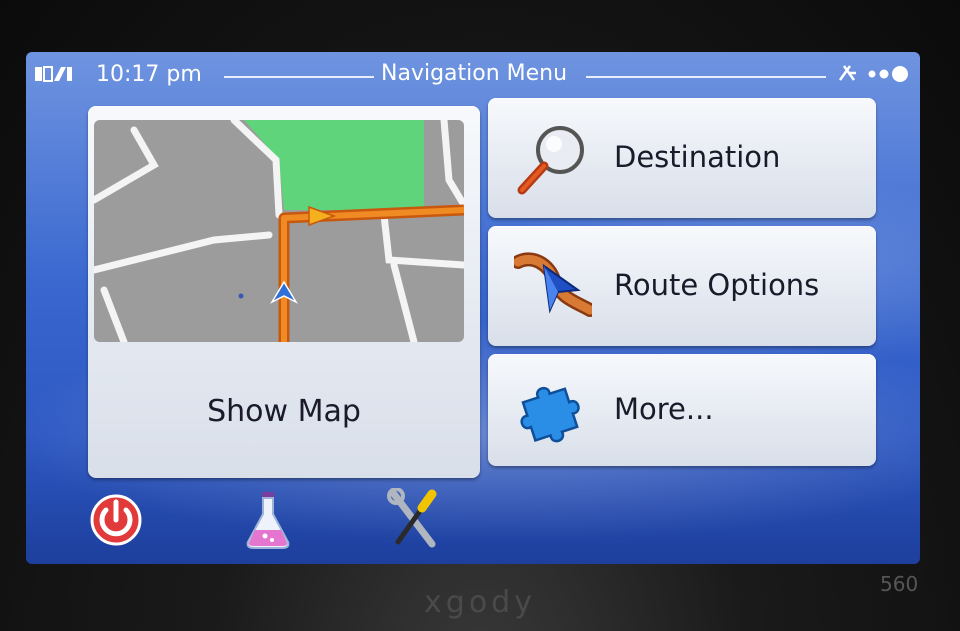 The image size is (960, 631). I want to click on route-options-button: Route Options, so click(682, 286).